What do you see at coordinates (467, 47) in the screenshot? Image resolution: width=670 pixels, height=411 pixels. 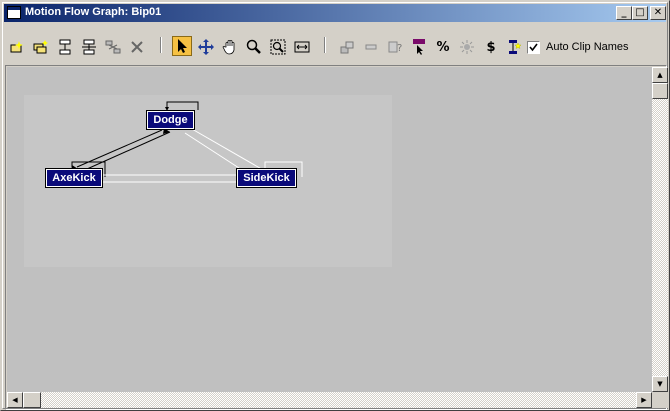 I see `animated-icon` at bounding box center [467, 47].